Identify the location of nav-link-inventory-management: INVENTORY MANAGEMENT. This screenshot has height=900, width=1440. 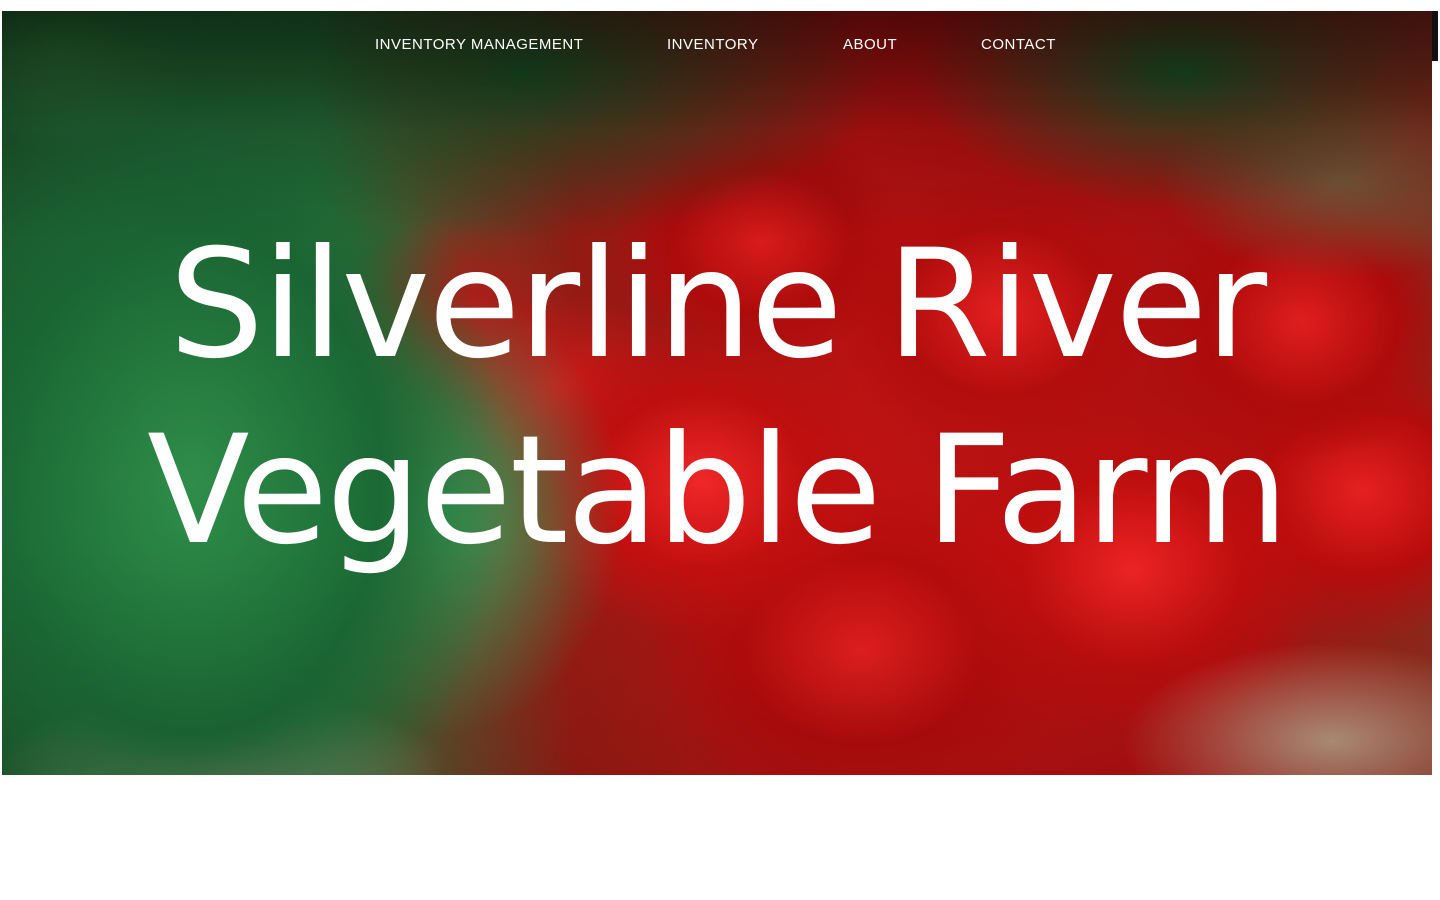
(479, 44).